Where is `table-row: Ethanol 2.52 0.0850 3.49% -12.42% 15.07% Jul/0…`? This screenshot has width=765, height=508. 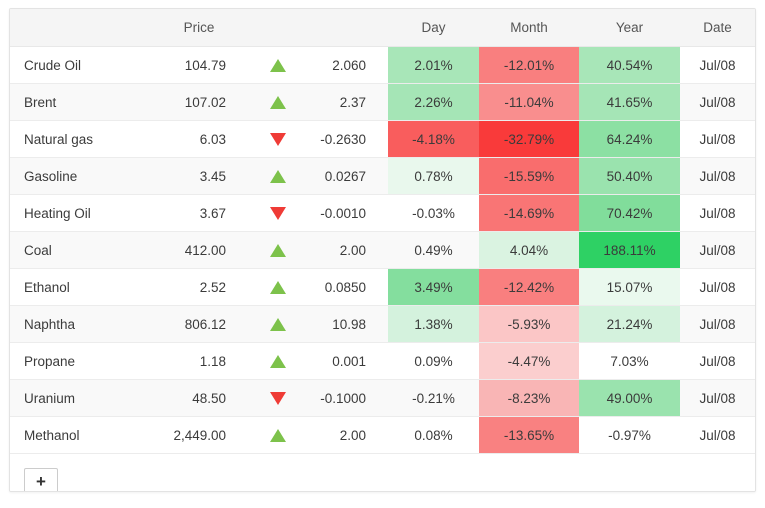 table-row: Ethanol 2.52 0.0850 3.49% -12.42% 15.07% Jul/0… is located at coordinates (382, 287).